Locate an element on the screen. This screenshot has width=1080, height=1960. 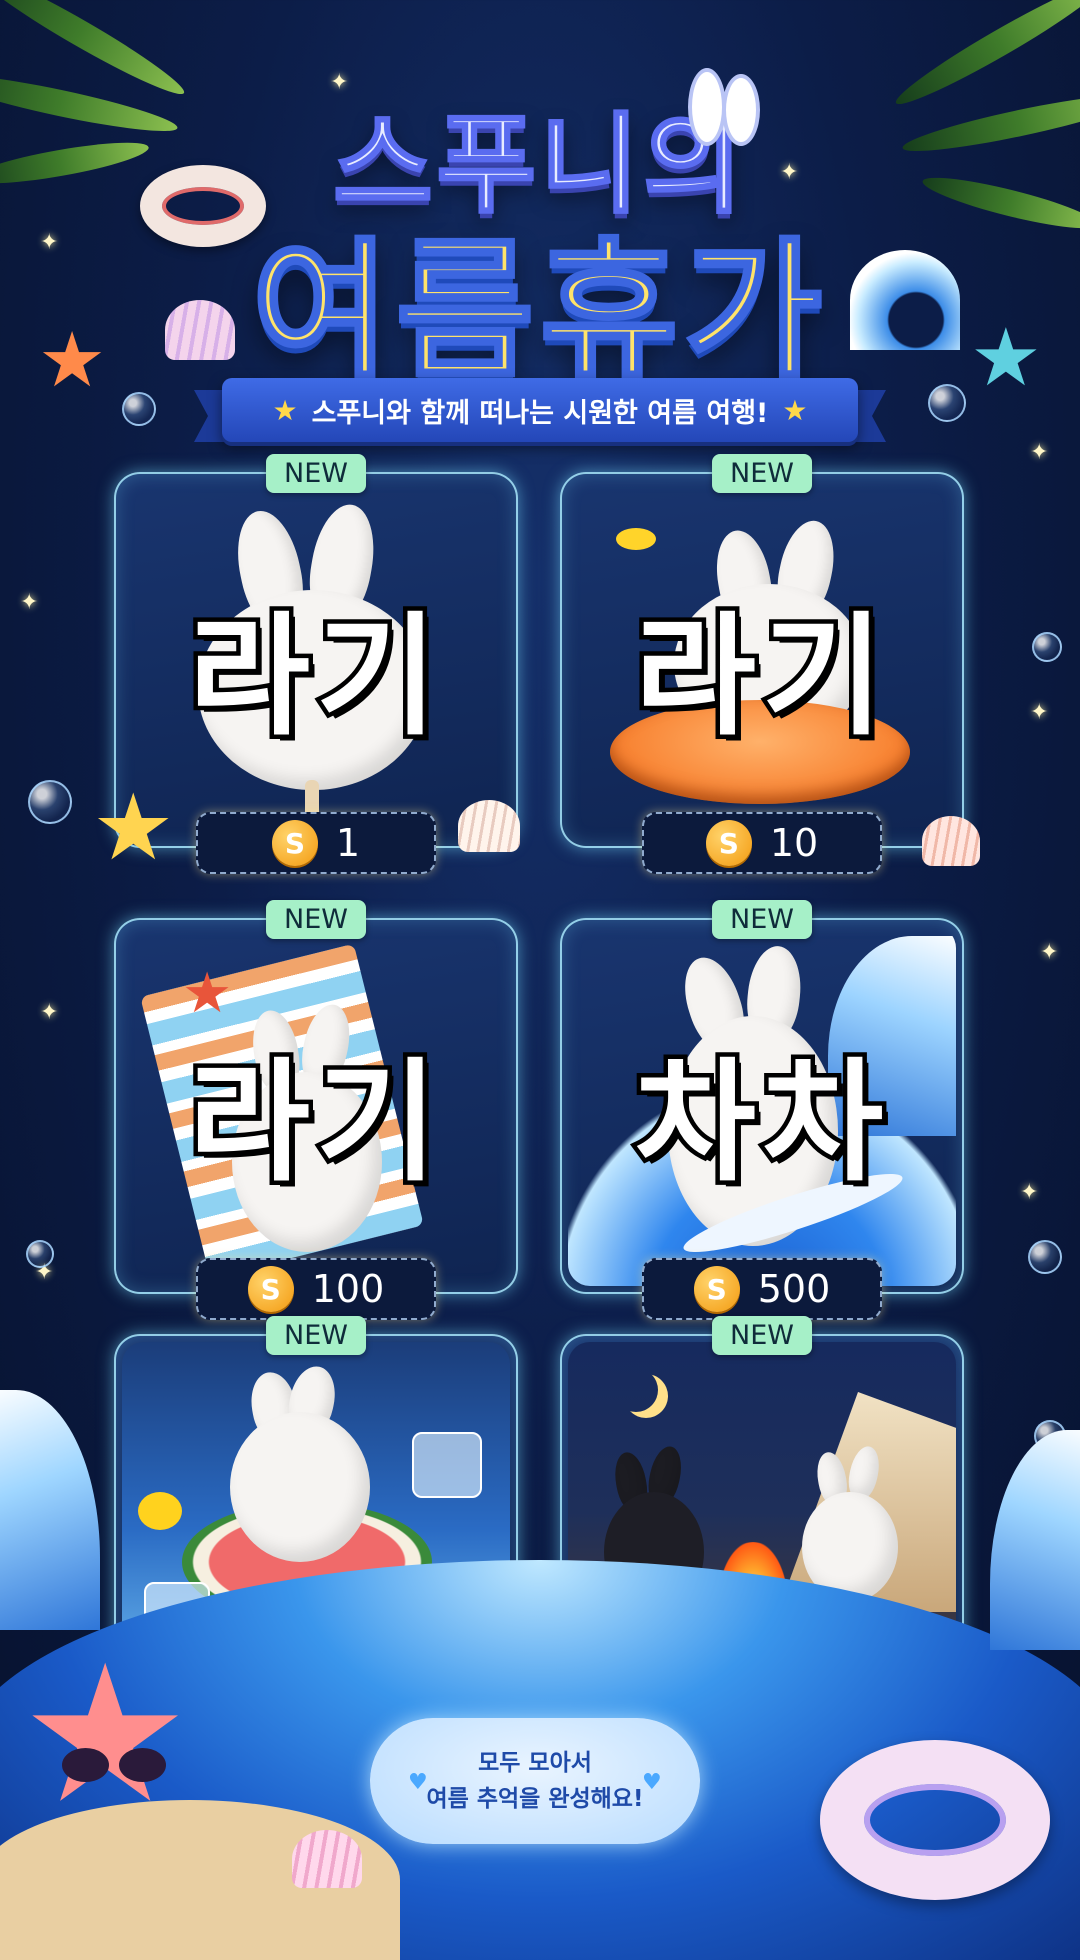
price-tag: S 10 is located at coordinates (762, 843).